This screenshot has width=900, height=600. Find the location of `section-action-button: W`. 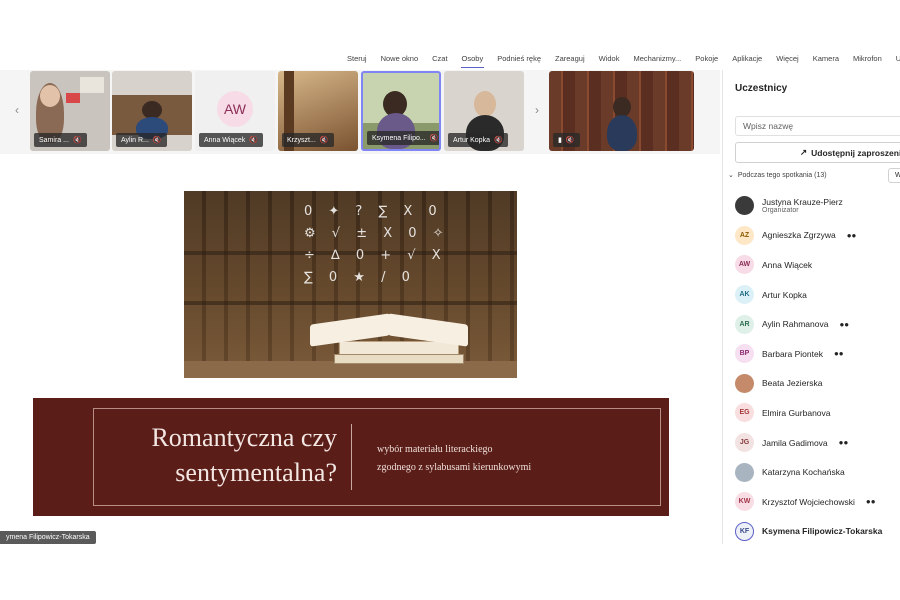

section-action-button: W is located at coordinates (894, 175).